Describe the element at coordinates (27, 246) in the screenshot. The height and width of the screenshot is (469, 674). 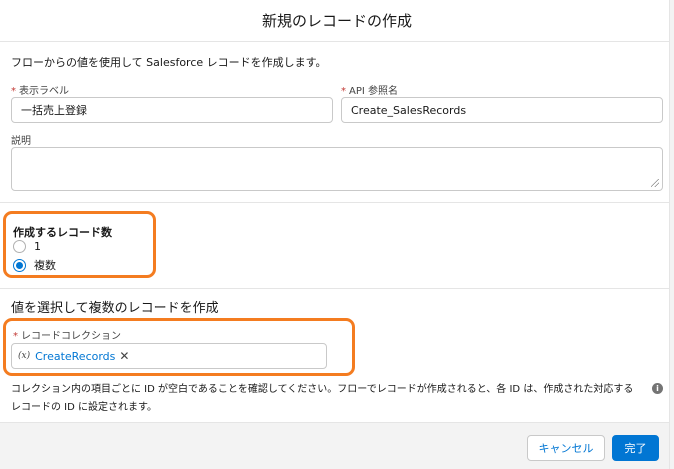
I see `radio-option-one: 1` at that location.